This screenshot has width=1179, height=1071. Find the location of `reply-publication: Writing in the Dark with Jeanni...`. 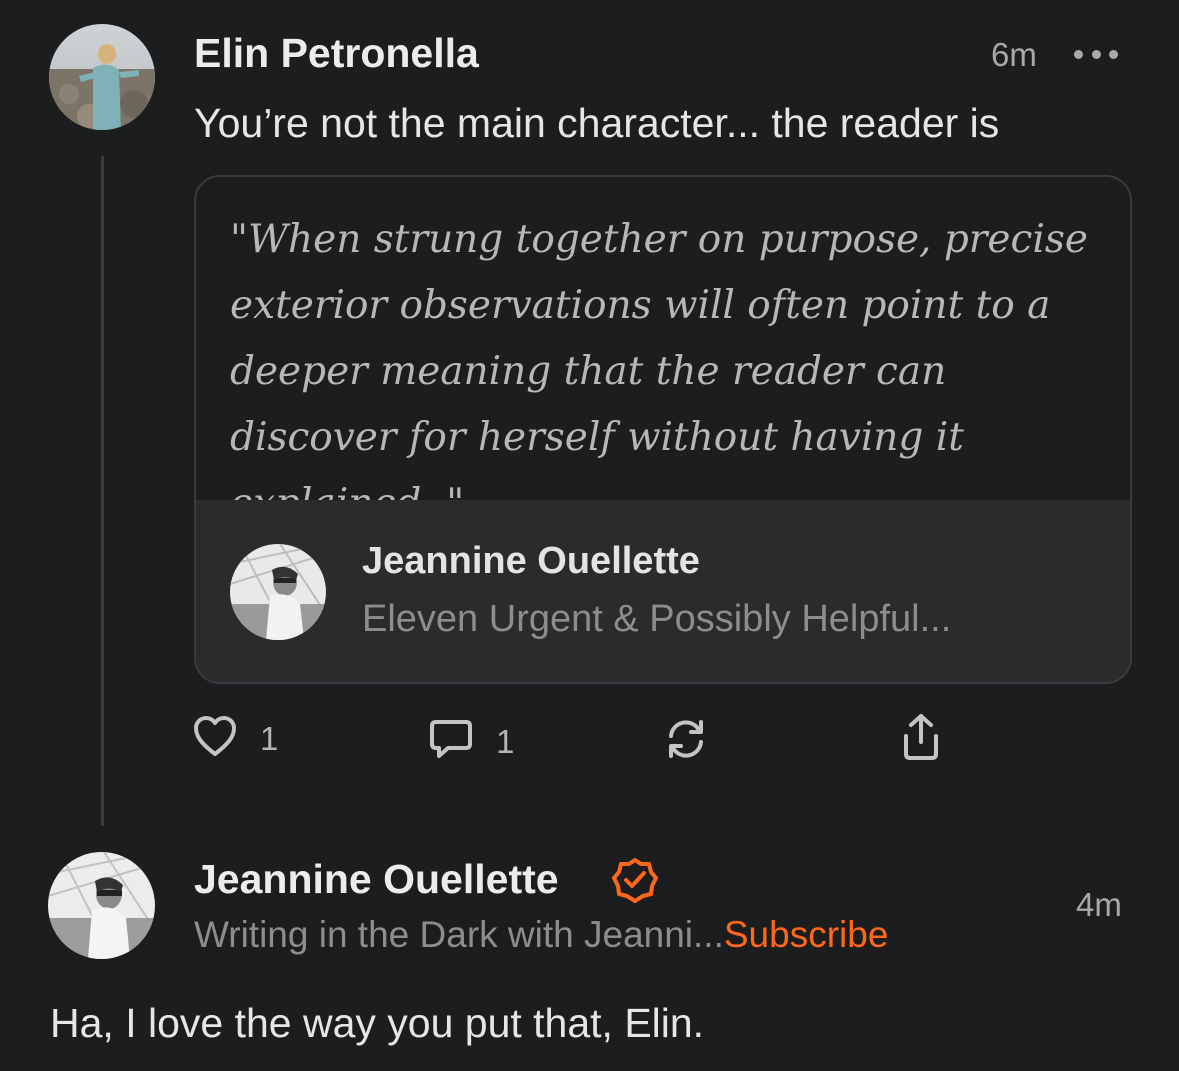

reply-publication: Writing in the Dark with Jeanni... is located at coordinates (459, 934).